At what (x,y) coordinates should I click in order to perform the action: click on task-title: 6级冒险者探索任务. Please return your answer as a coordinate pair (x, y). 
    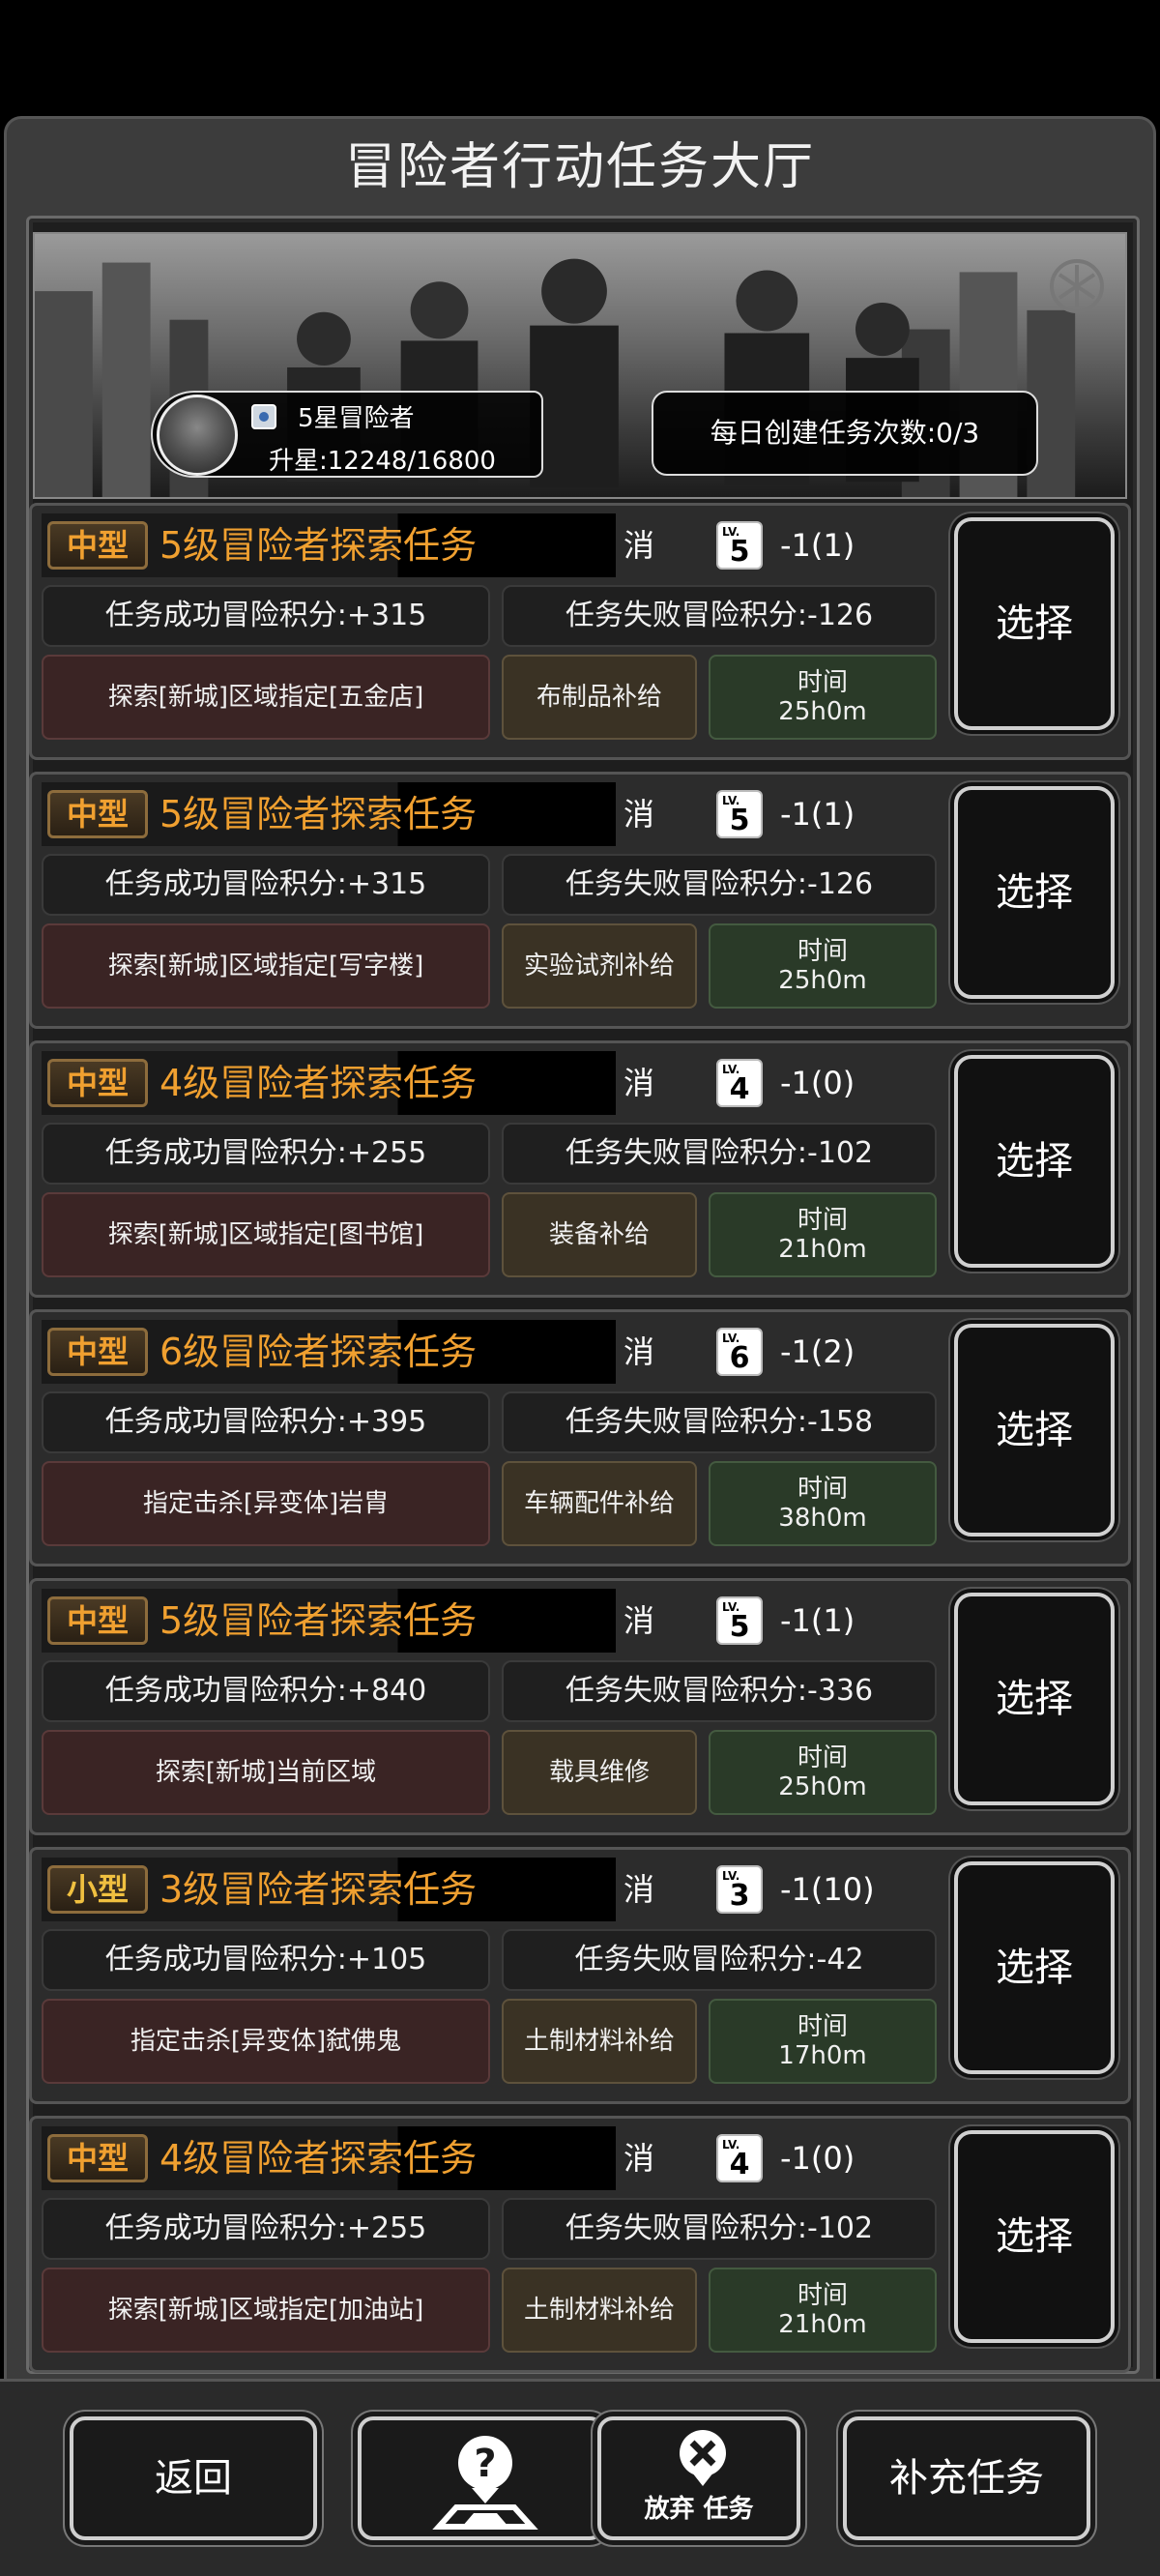
    Looking at the image, I should click on (319, 1352).